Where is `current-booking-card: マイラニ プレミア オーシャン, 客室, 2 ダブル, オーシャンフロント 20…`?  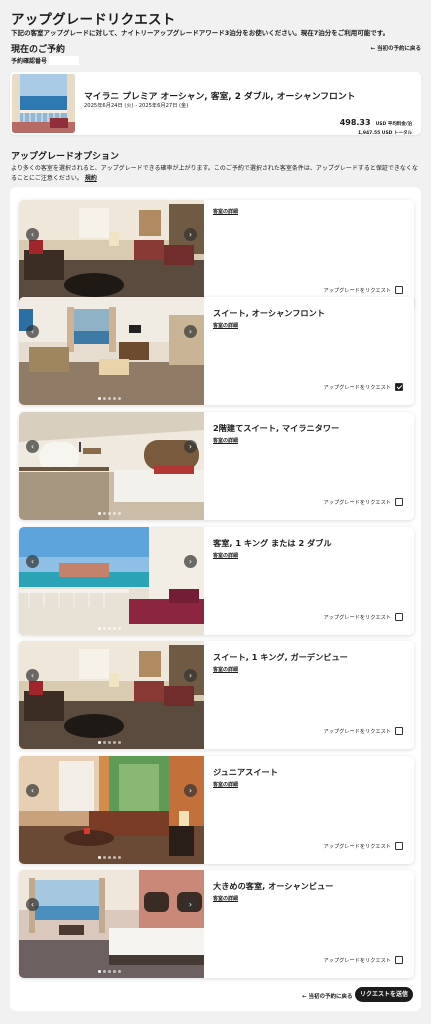 current-booking-card: マイラニ プレミア オーシャン, 客室, 2 ダブル, オーシャンフロント 20… is located at coordinates (215, 104).